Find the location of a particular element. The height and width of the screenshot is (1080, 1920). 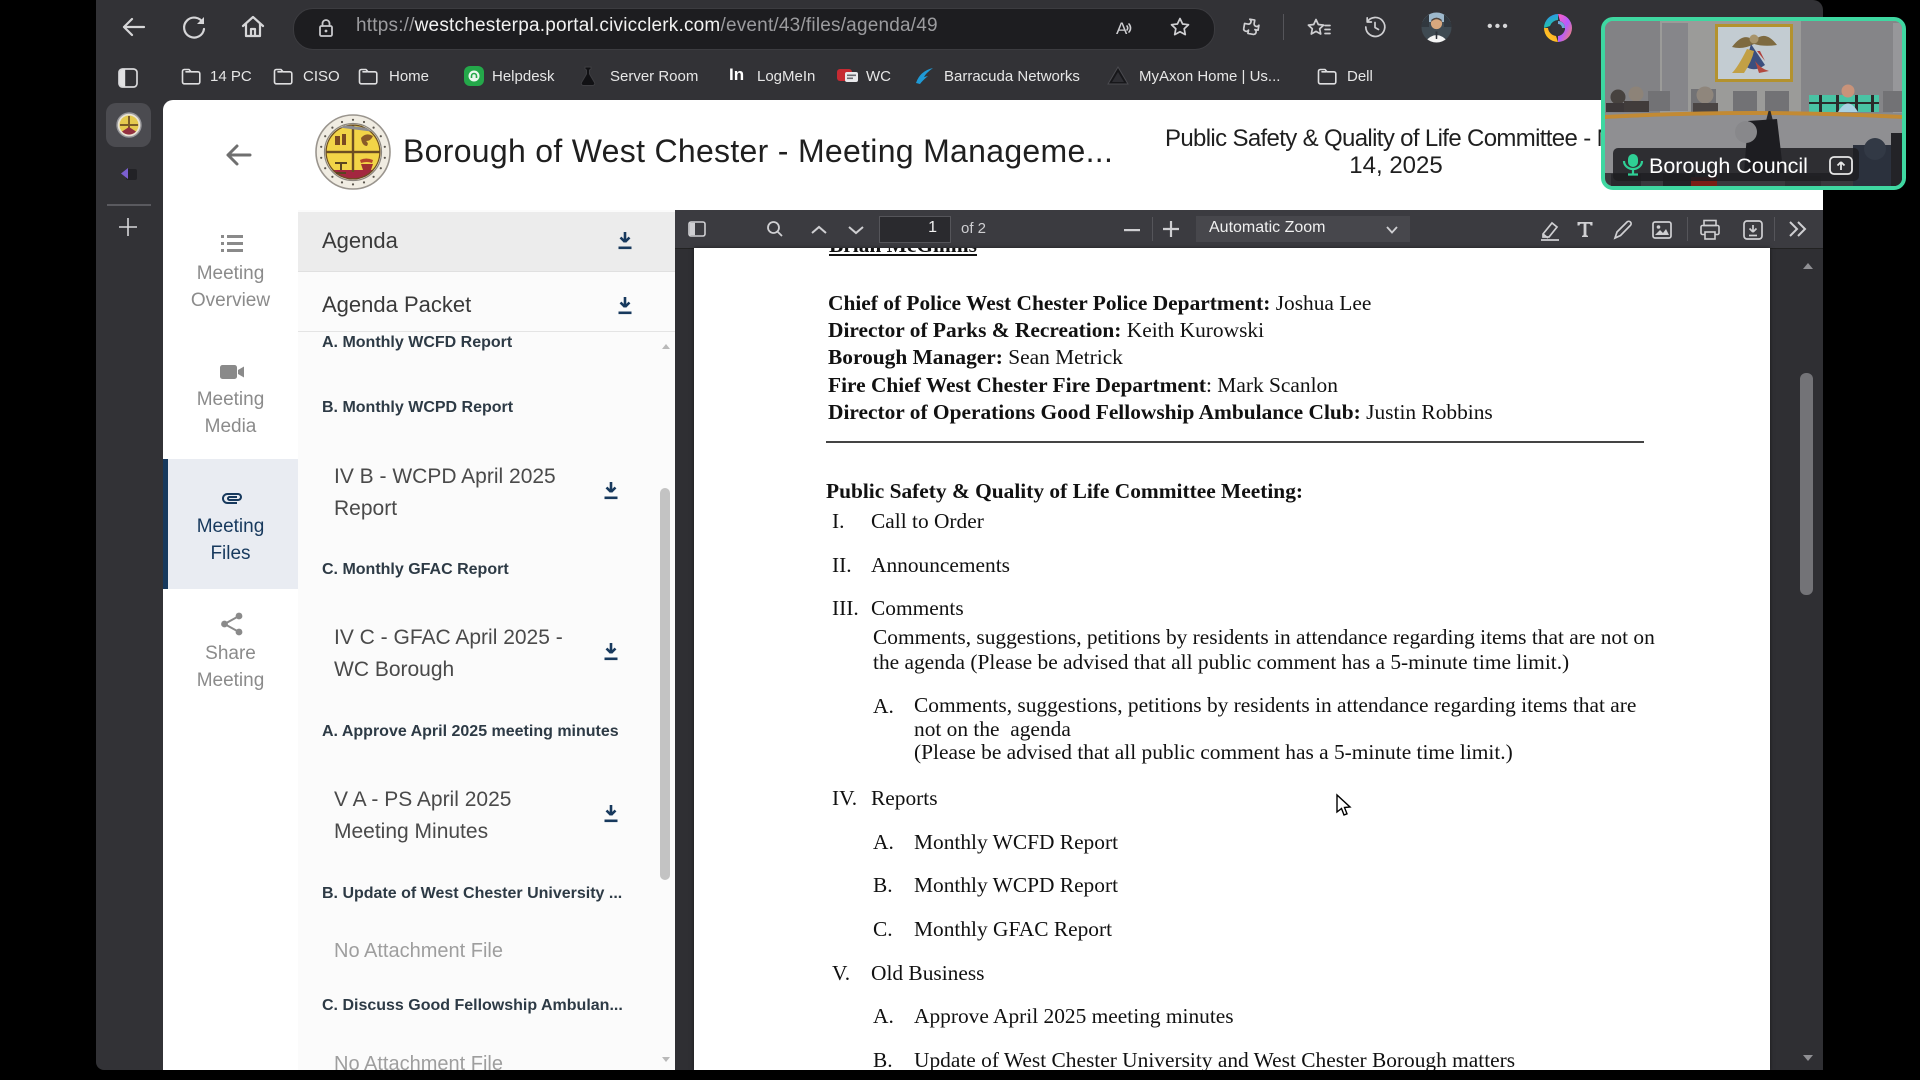

svg-text: Borough Council is located at coordinates (1728, 166).